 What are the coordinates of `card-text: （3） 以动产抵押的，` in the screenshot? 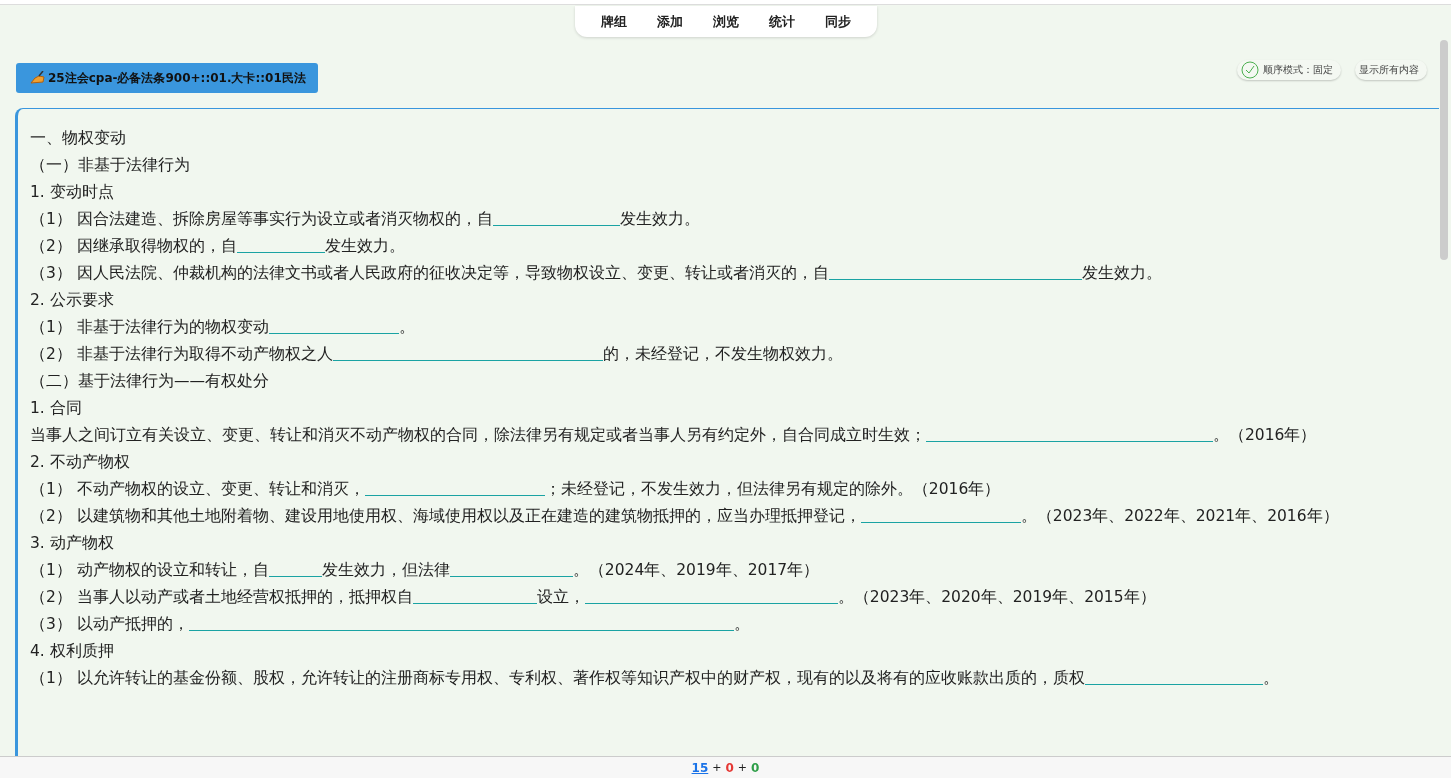 It's located at (109, 624).